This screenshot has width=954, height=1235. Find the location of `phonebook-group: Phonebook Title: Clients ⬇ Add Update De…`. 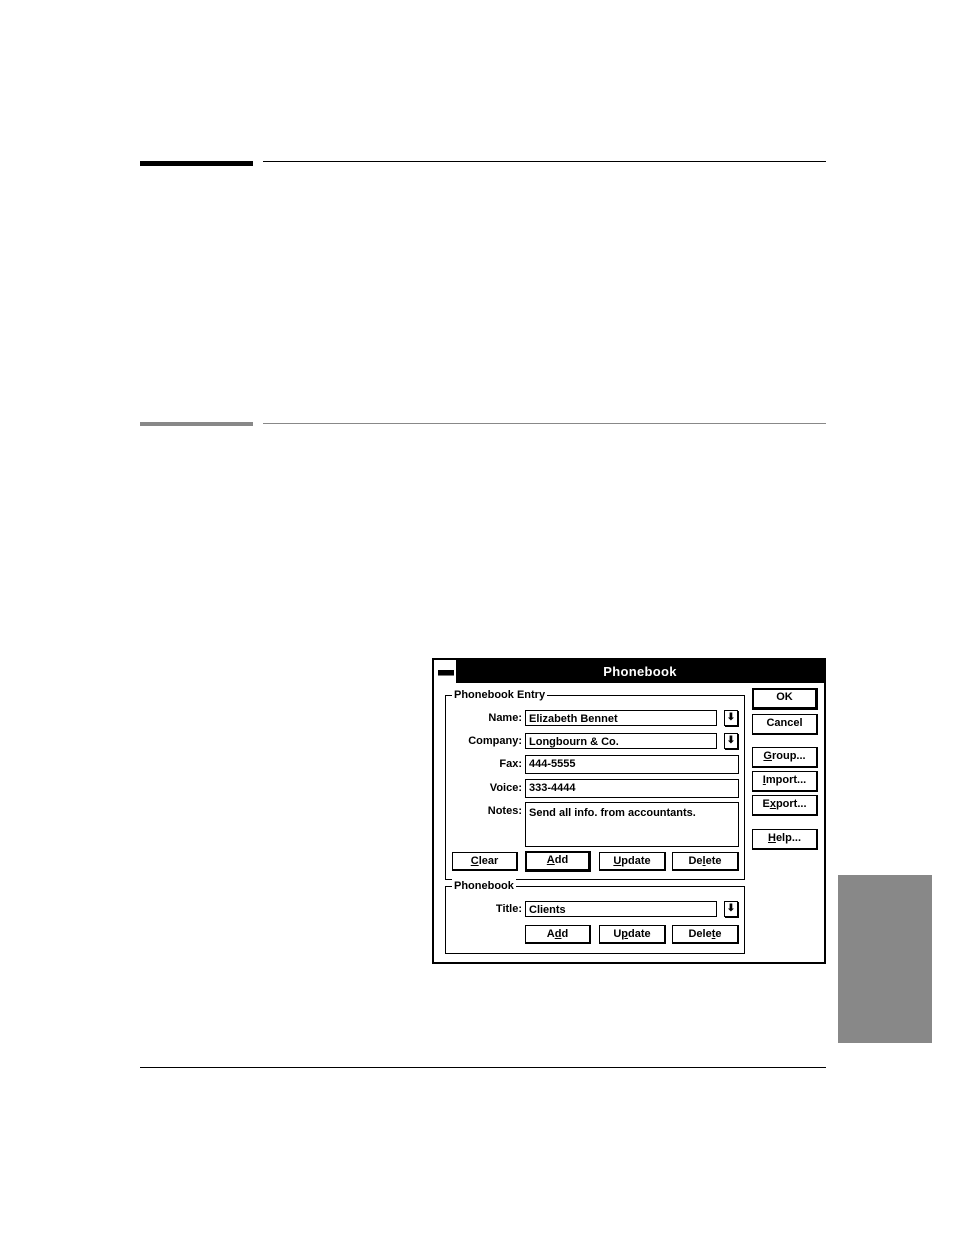

phonebook-group: Phonebook Title: Clients ⬇ Add Update De… is located at coordinates (595, 916).